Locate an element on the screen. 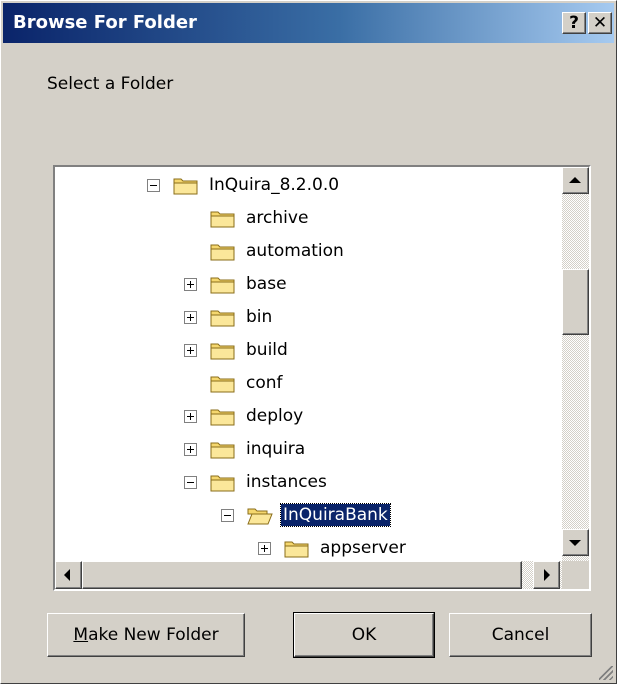 The image size is (618, 685). ok-button: OK is located at coordinates (364, 635).